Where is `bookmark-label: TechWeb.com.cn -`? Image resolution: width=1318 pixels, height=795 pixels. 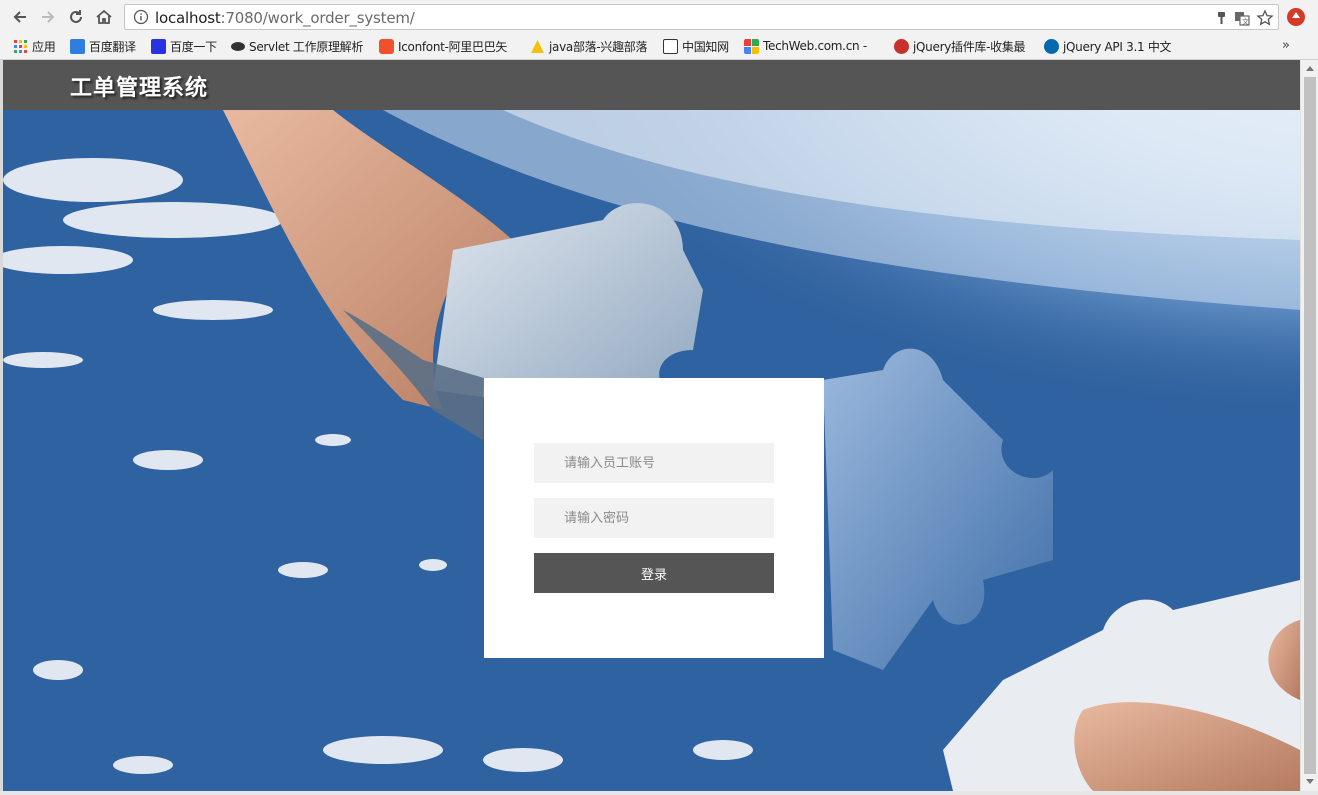
bookmark-label: TechWeb.com.cn - is located at coordinates (815, 46).